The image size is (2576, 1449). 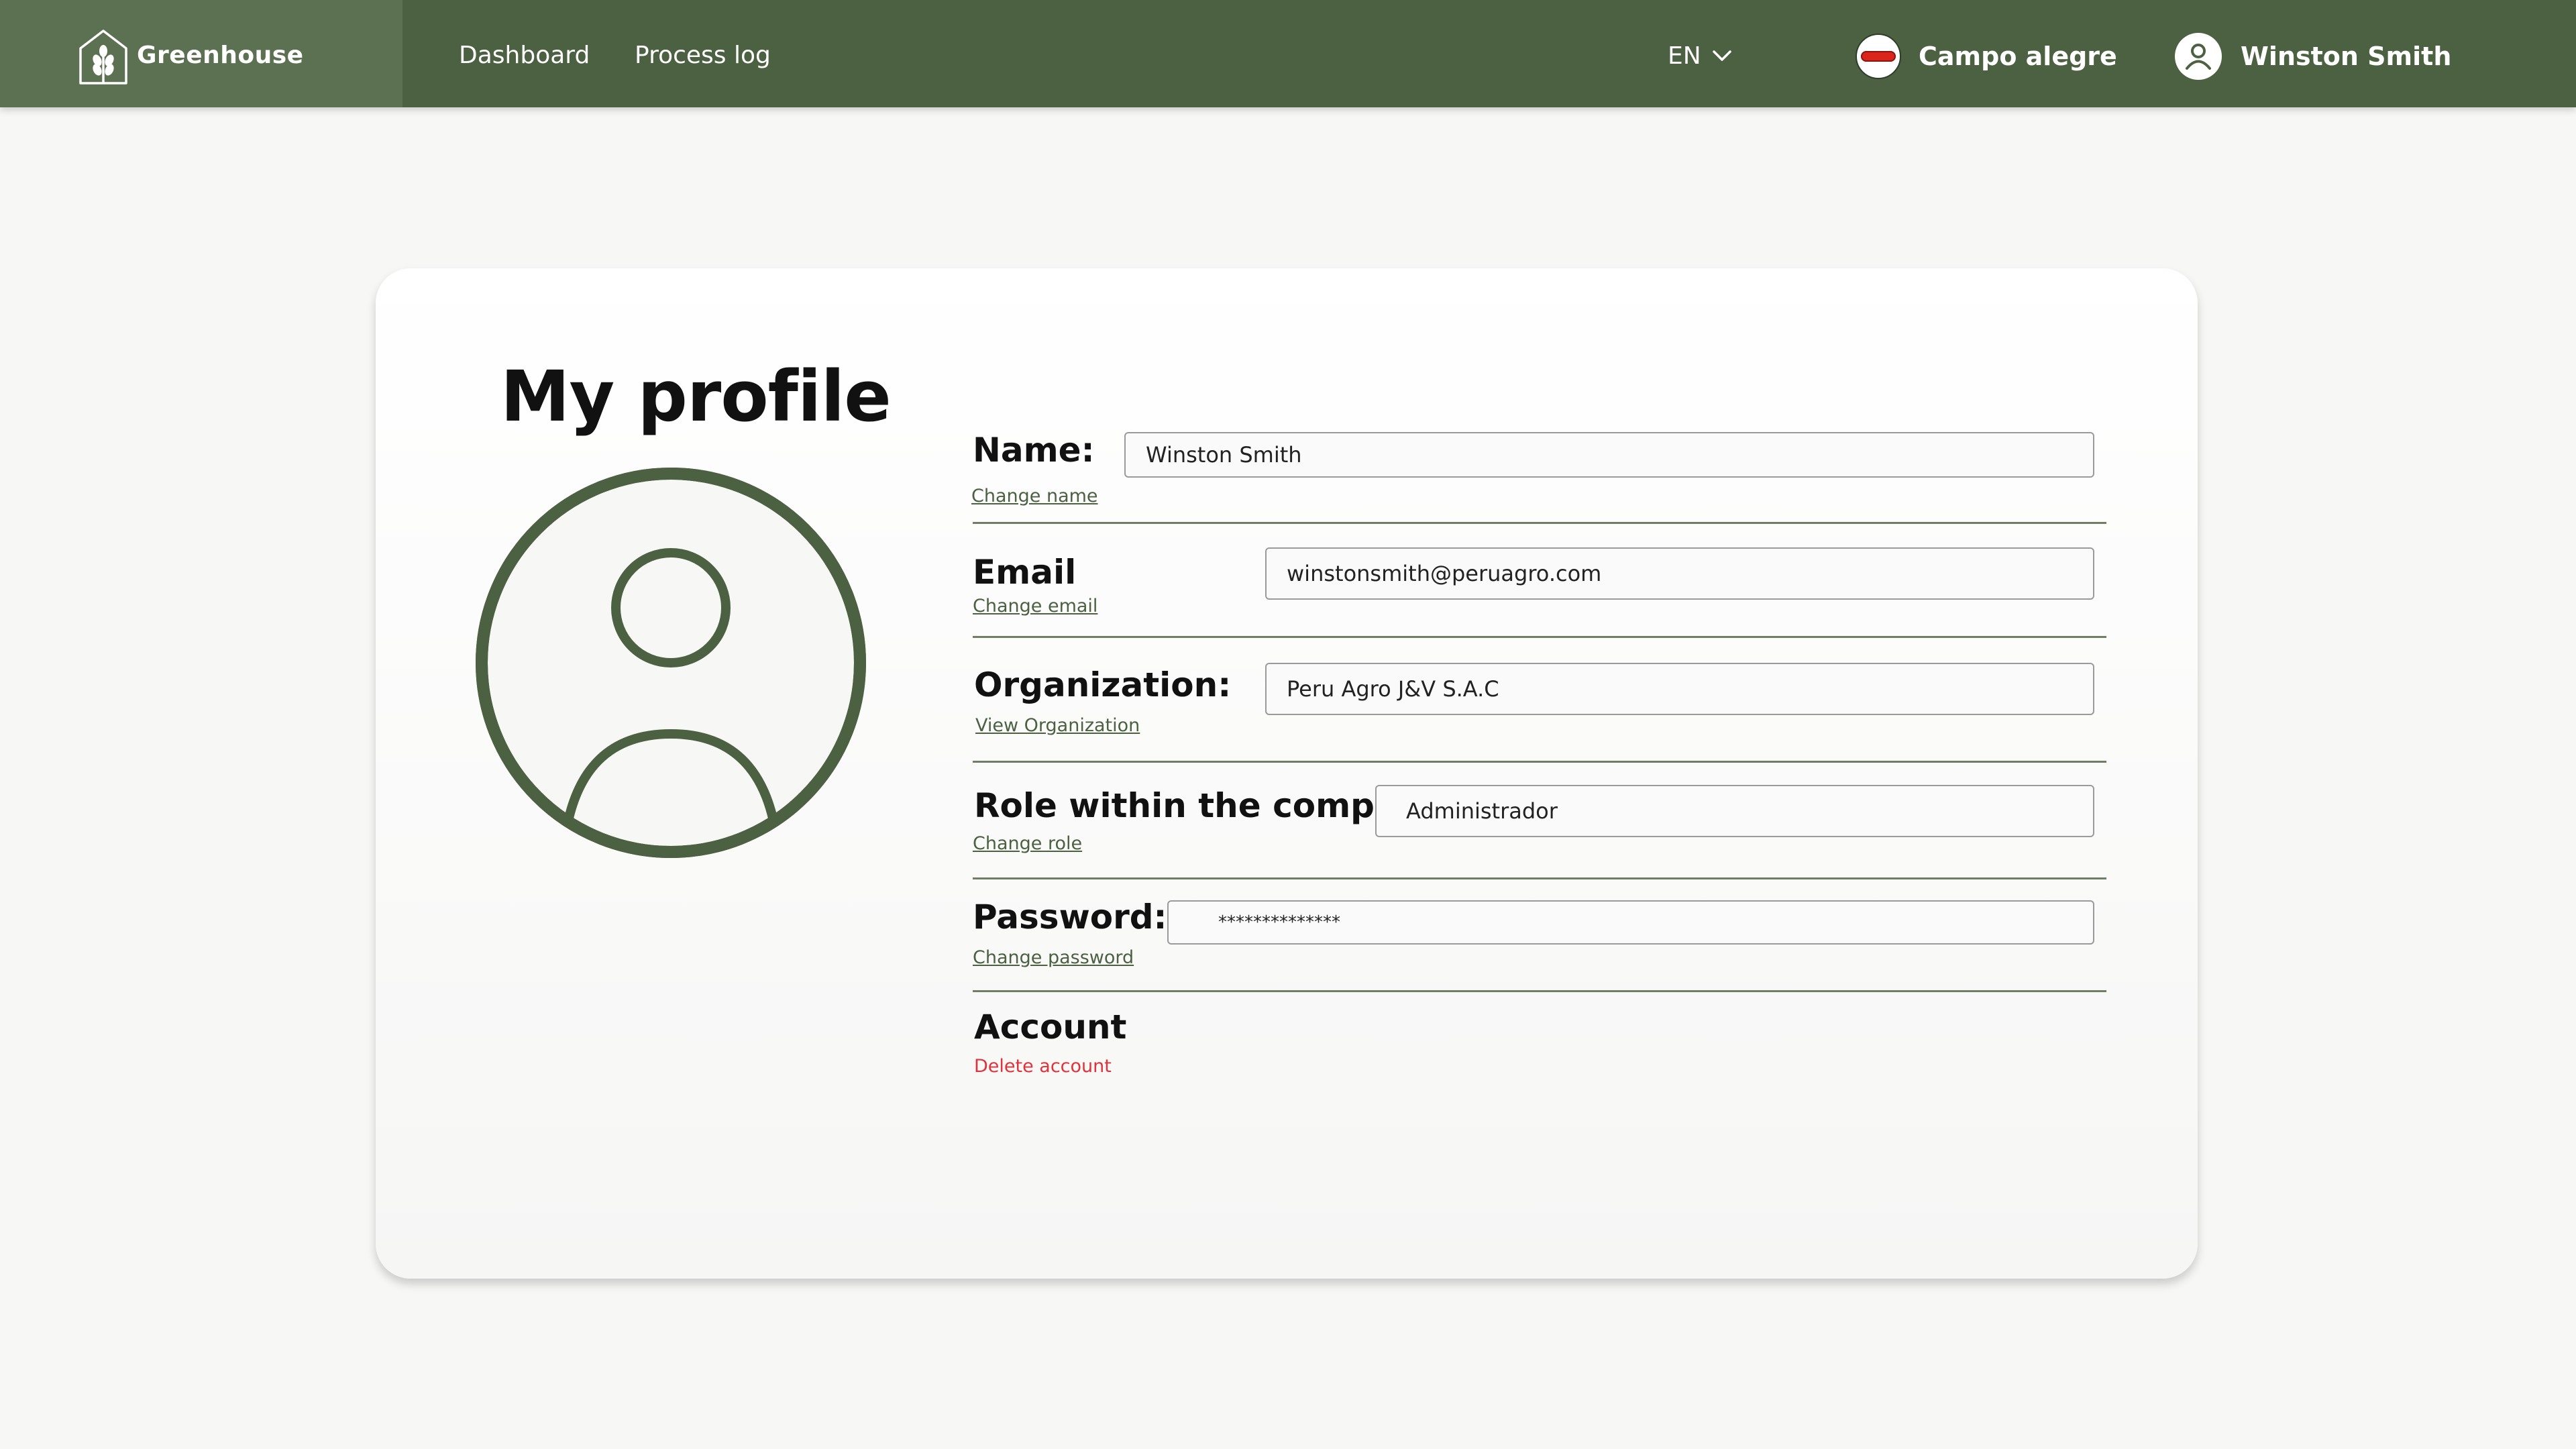 I want to click on change-role-link: Change role, so click(x=1027, y=843).